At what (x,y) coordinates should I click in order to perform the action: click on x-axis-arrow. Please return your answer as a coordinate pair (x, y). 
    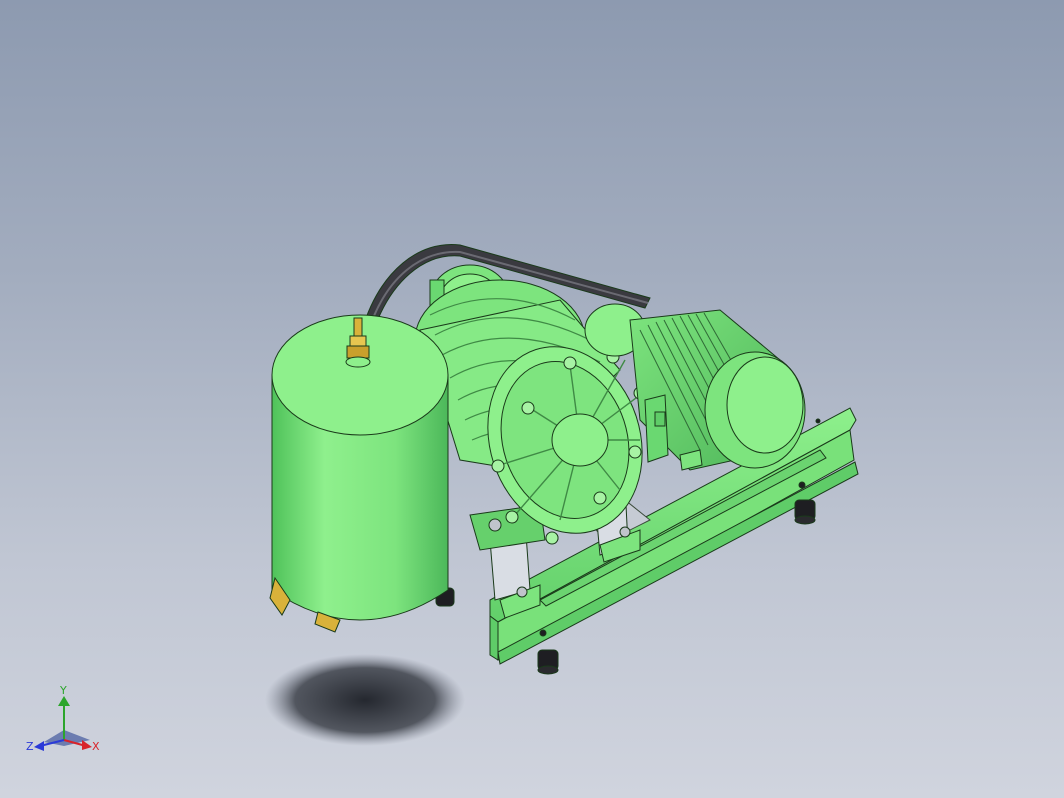
    Looking at the image, I should click on (87, 745).